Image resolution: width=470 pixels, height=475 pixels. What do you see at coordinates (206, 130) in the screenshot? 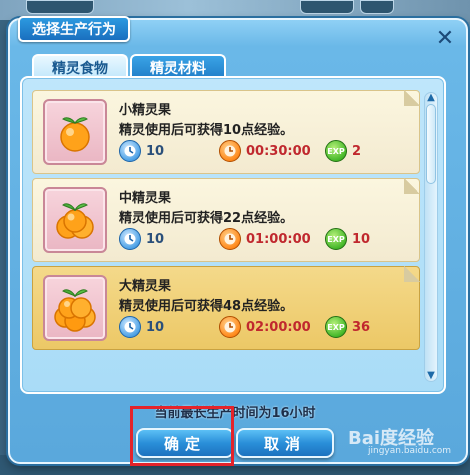
I see `item-description: 精灵使用后可获得10点经验。` at bounding box center [206, 130].